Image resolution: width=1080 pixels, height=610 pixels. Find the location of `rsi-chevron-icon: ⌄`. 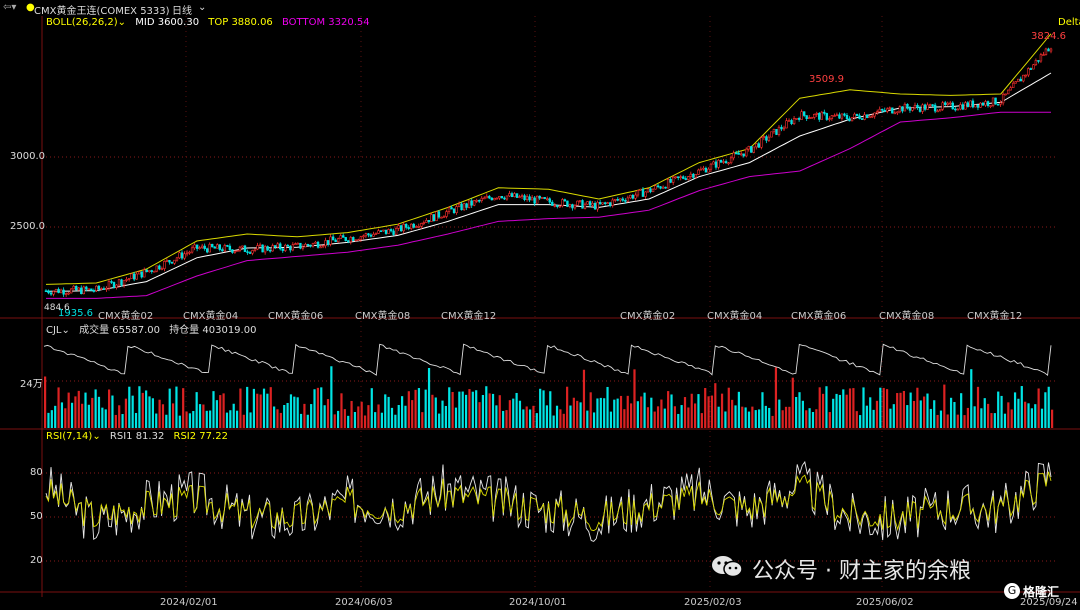

rsi-chevron-icon: ⌄ is located at coordinates (96, 436).